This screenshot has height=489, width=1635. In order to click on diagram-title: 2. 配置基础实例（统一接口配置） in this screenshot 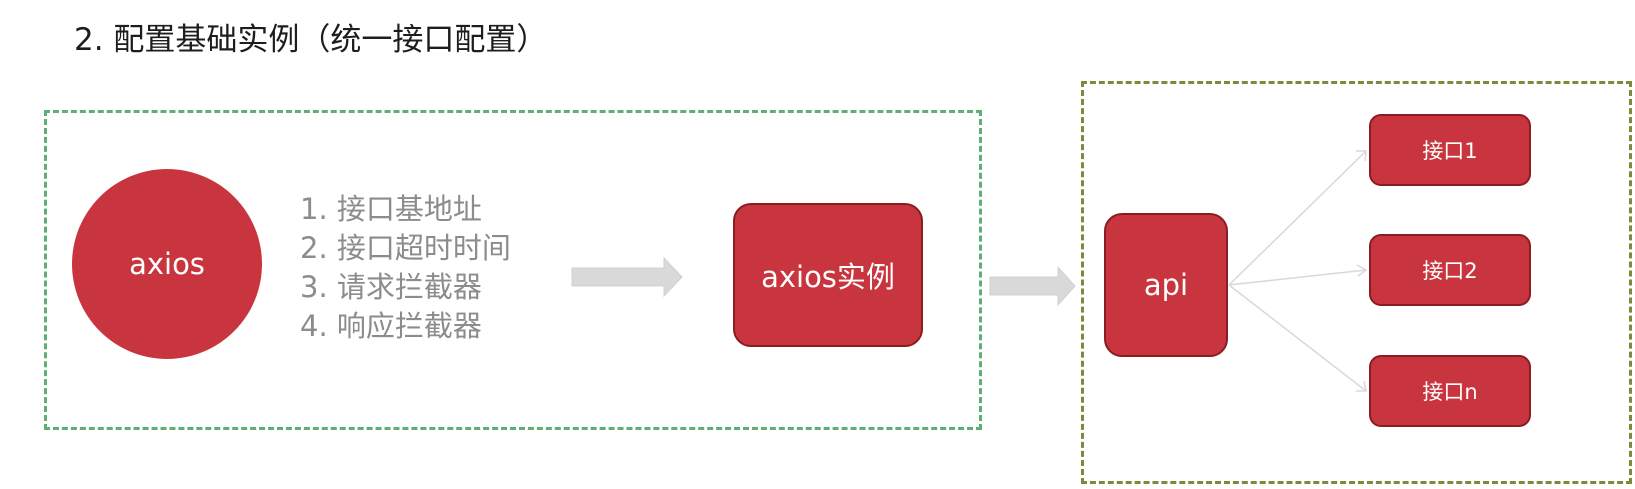, I will do `click(311, 40)`.